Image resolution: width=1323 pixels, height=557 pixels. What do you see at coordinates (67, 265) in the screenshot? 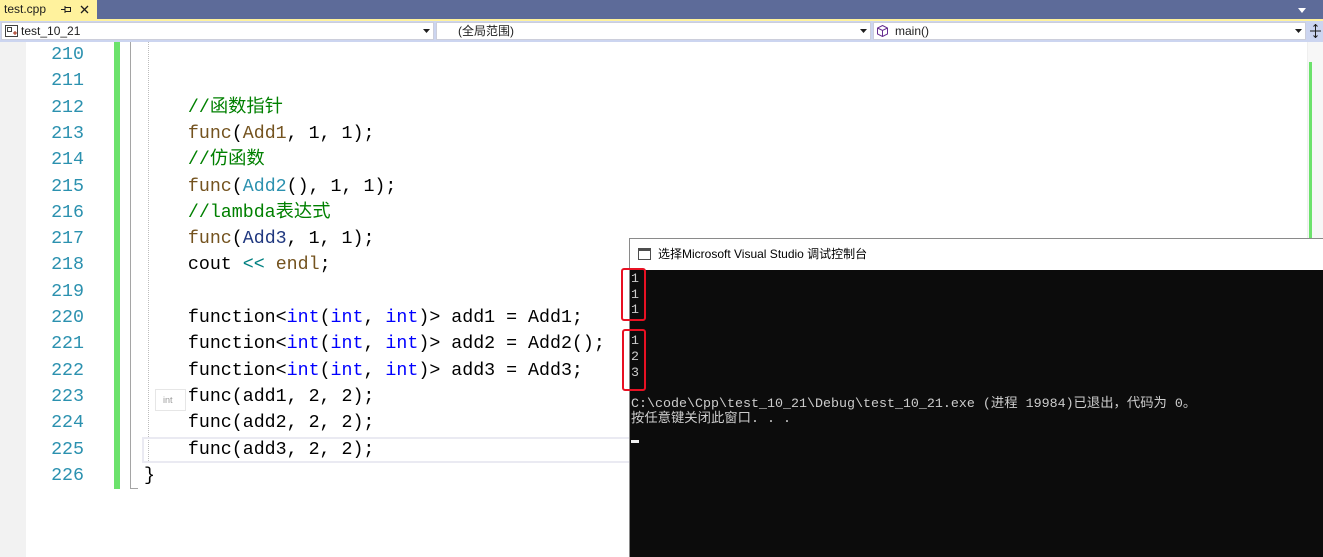
I see `line-number: 218` at bounding box center [67, 265].